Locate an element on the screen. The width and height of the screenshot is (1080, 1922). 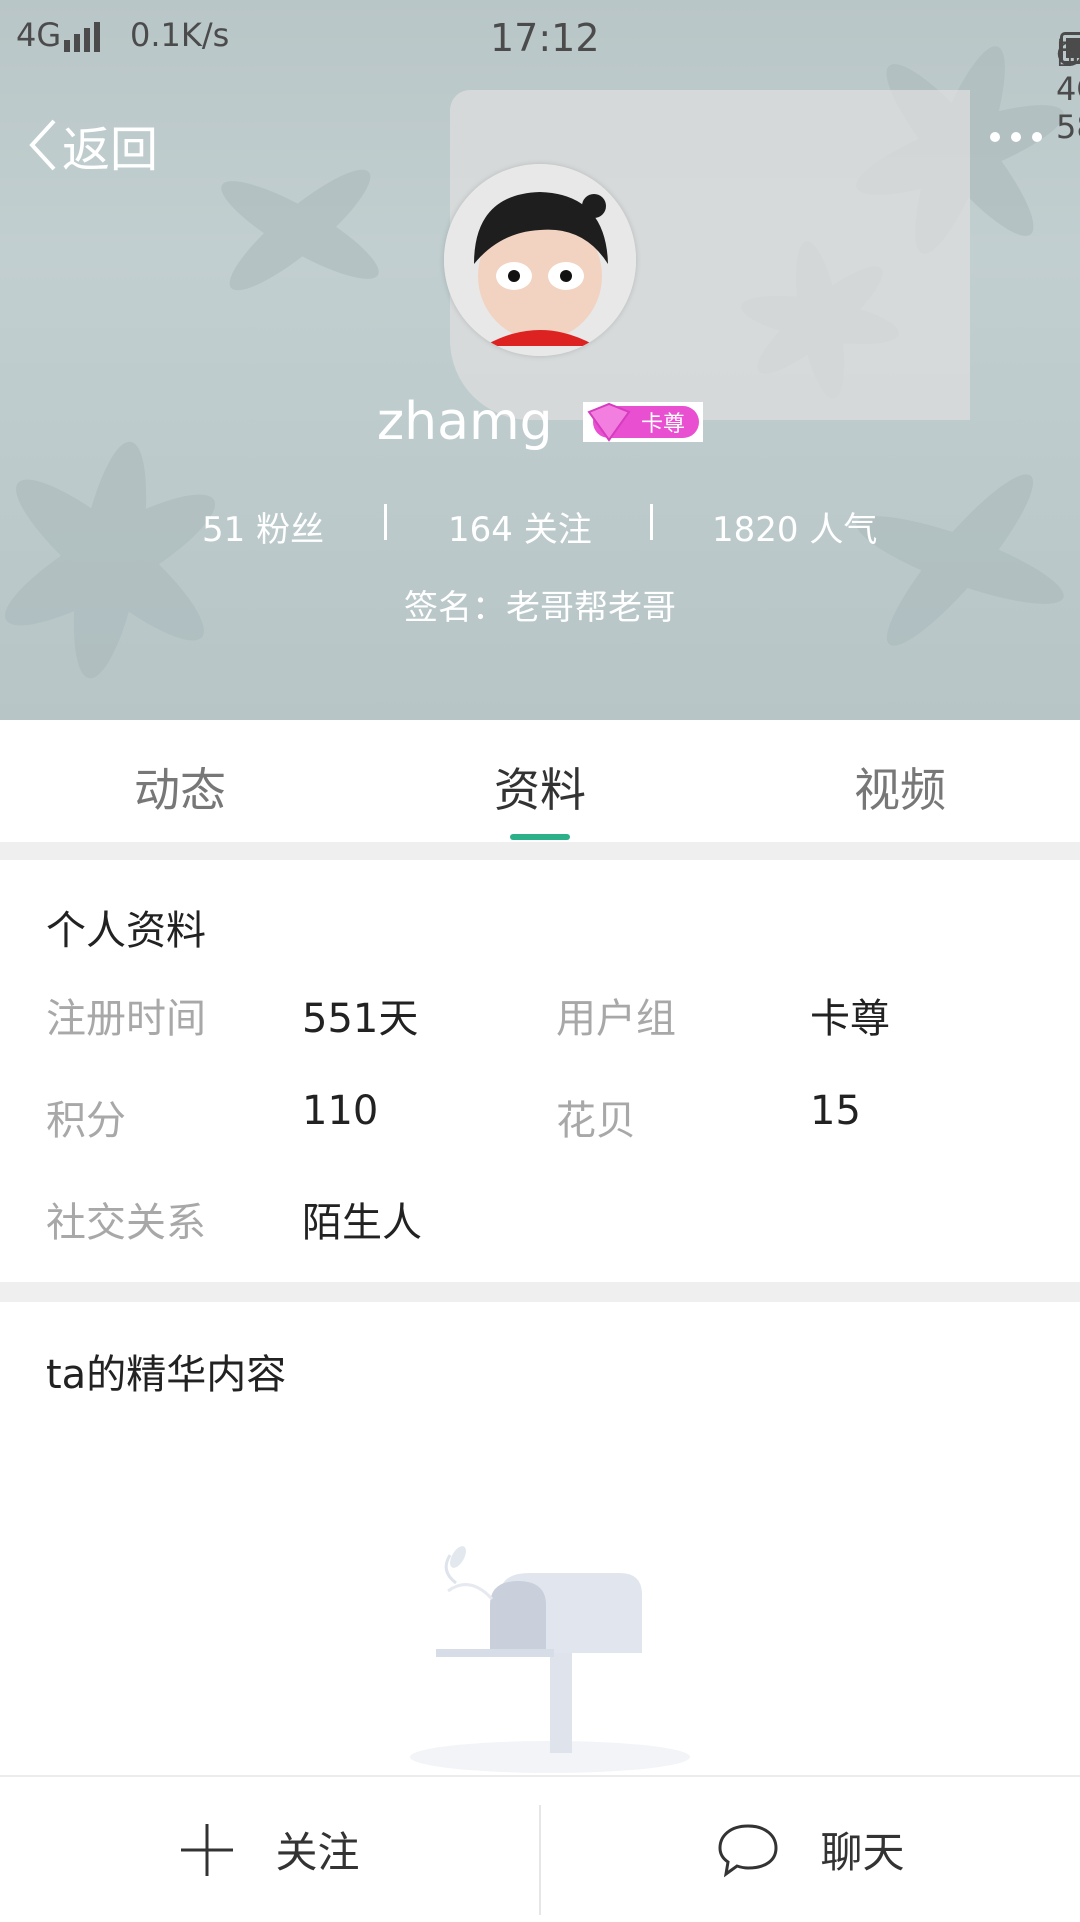
signal-indicator: 4G is located at coordinates (39, 35).